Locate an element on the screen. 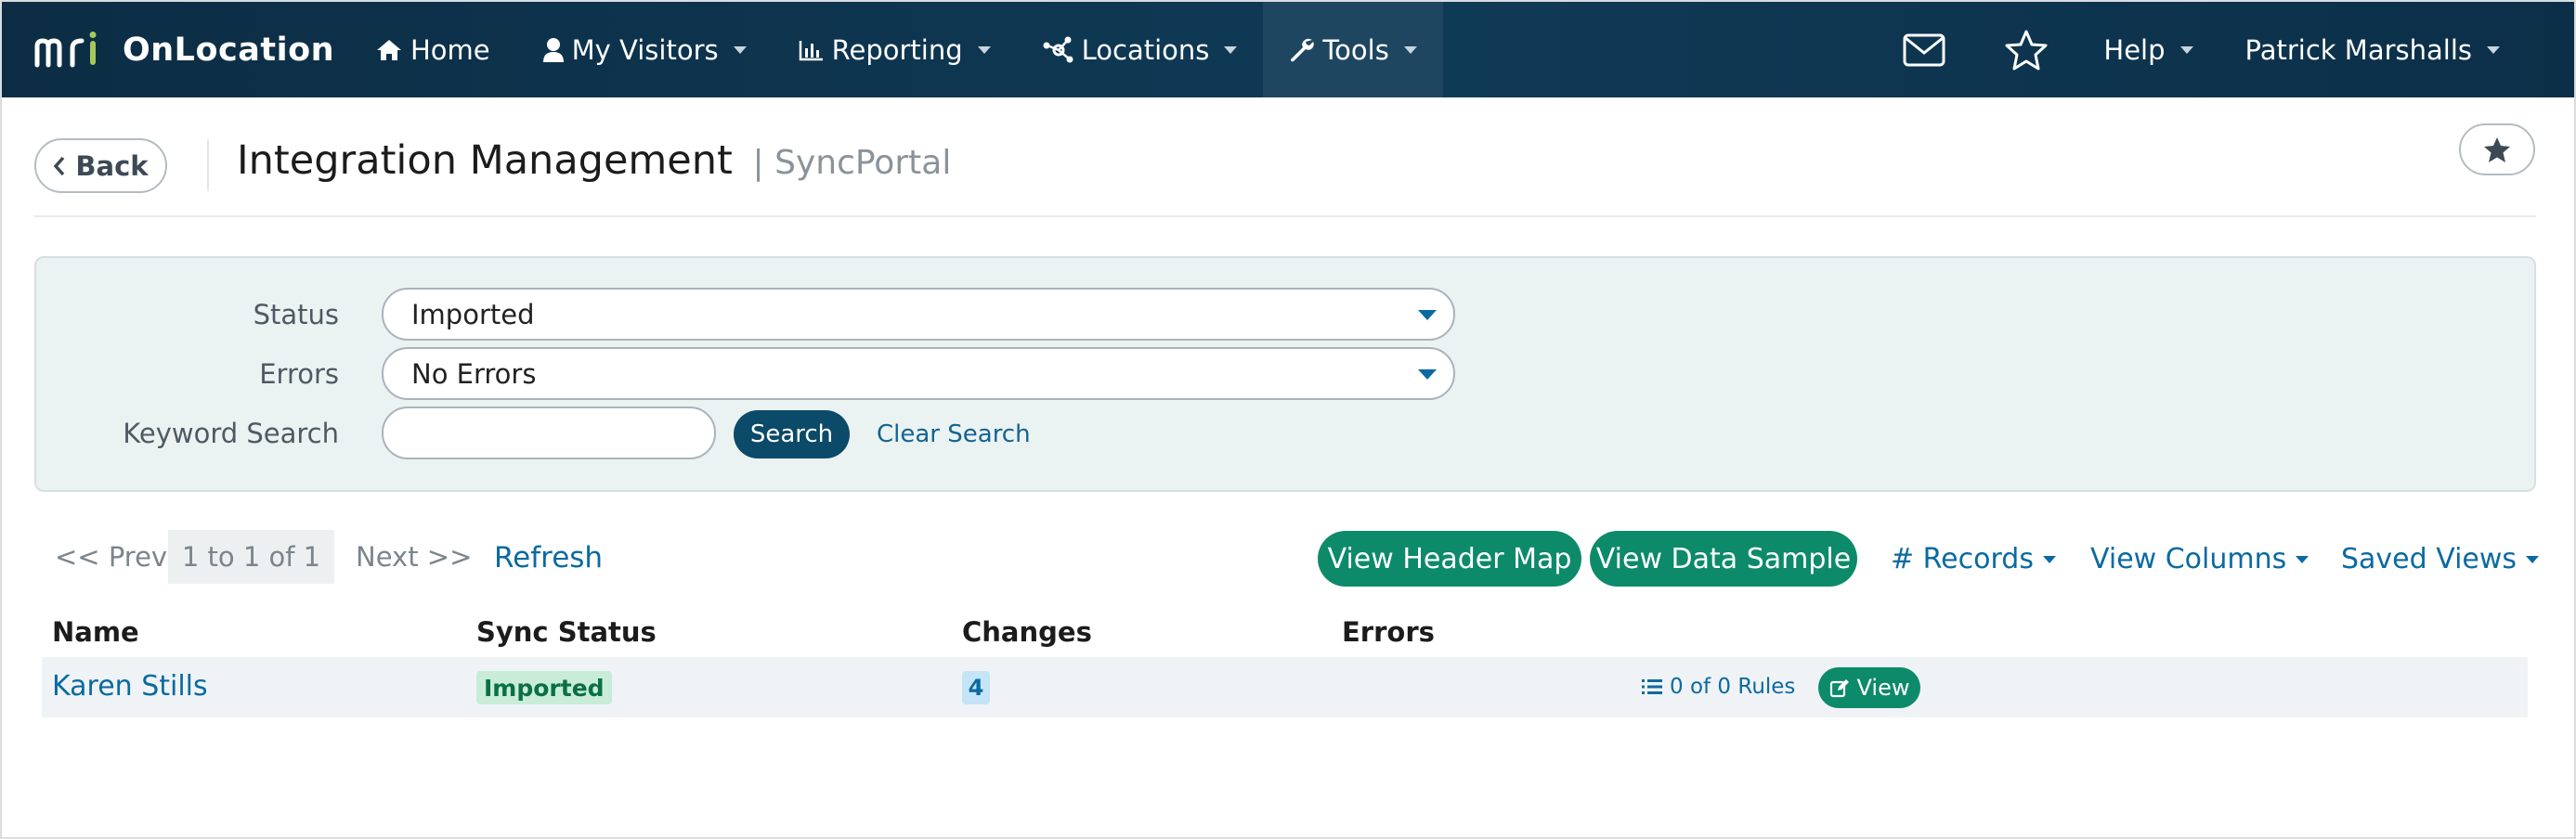  nav-my-visitors-label: My Visitors is located at coordinates (645, 49).